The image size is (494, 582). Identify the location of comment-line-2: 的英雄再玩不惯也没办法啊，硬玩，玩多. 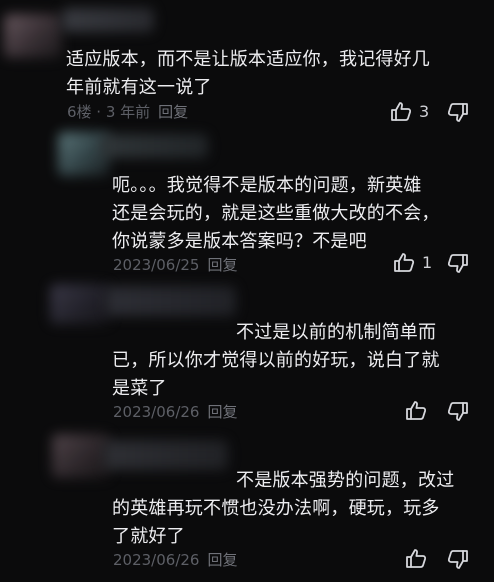
(276, 508).